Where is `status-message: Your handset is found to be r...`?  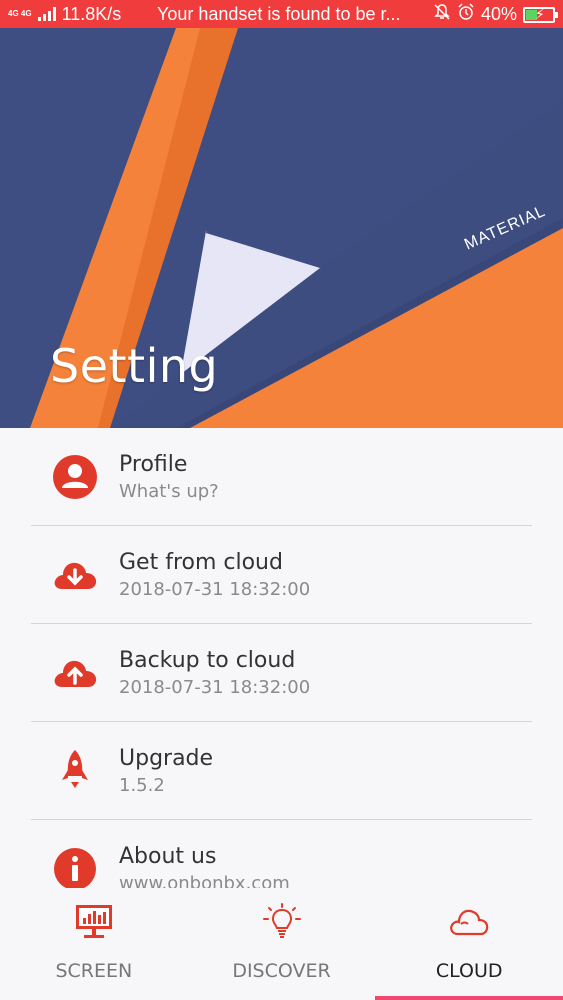 status-message: Your handset is found to be r... is located at coordinates (279, 14).